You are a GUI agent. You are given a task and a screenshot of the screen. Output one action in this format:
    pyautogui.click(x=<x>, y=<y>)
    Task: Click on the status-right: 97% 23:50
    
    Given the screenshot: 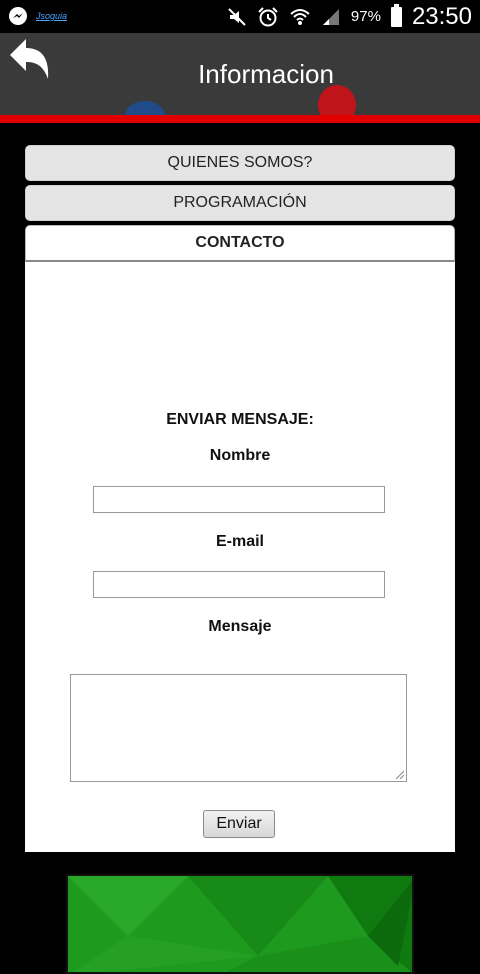 What is the action you would take?
    pyautogui.click(x=349, y=16)
    